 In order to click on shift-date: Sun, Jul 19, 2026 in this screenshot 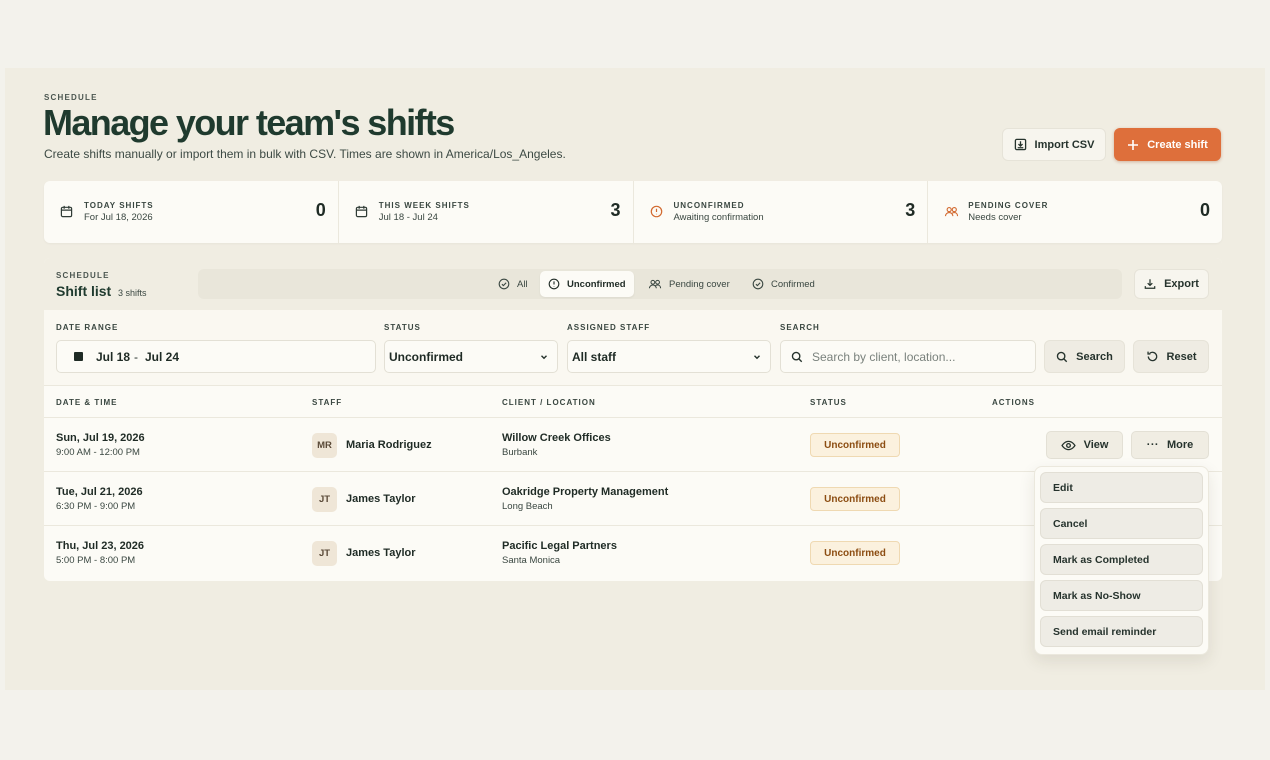, I will do `click(100, 438)`.